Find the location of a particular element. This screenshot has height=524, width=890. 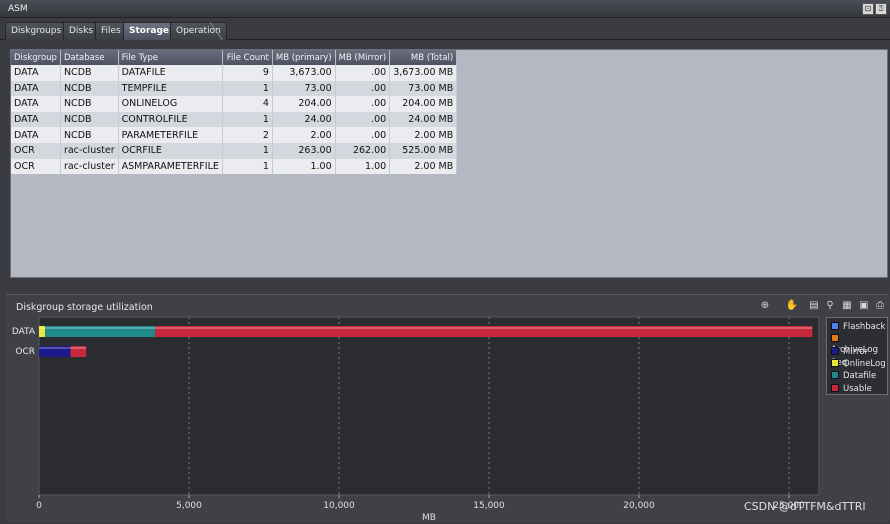

cell-mb-primary: 204.00 is located at coordinates (304, 104).